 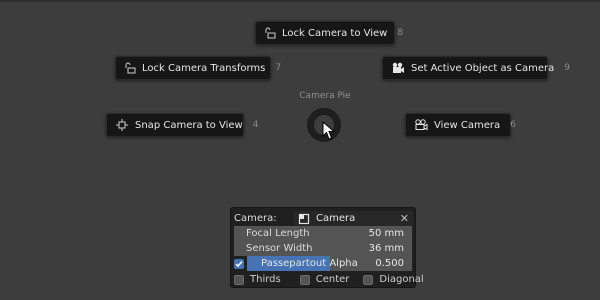 What do you see at coordinates (513, 125) in the screenshot?
I see `shortcut-number: 6` at bounding box center [513, 125].